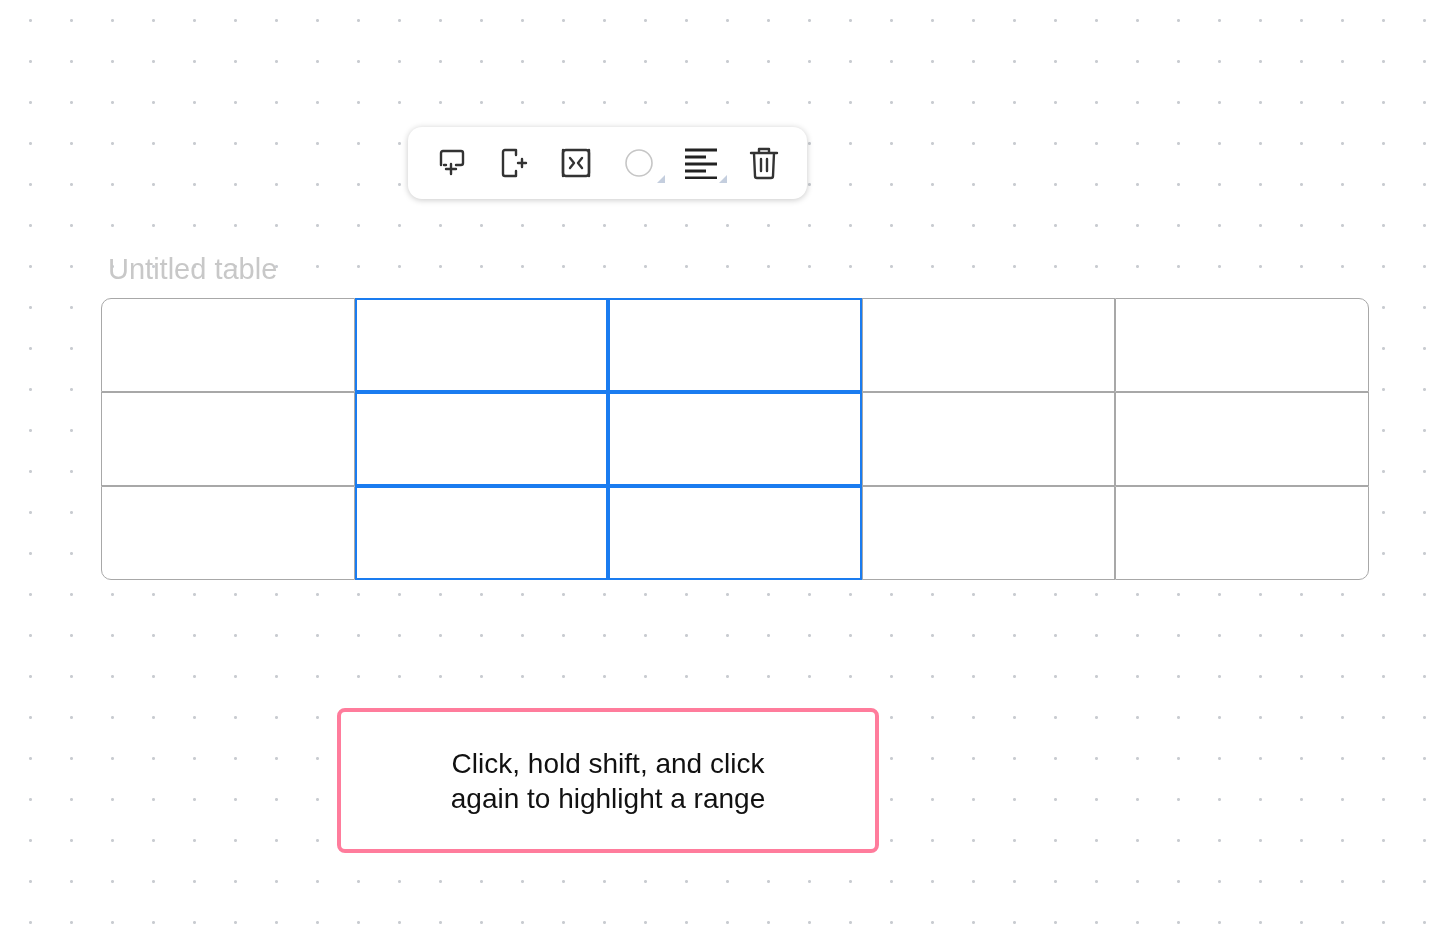 This screenshot has width=1440, height=930. Describe the element at coordinates (763, 163) in the screenshot. I see `trash-icon` at that location.